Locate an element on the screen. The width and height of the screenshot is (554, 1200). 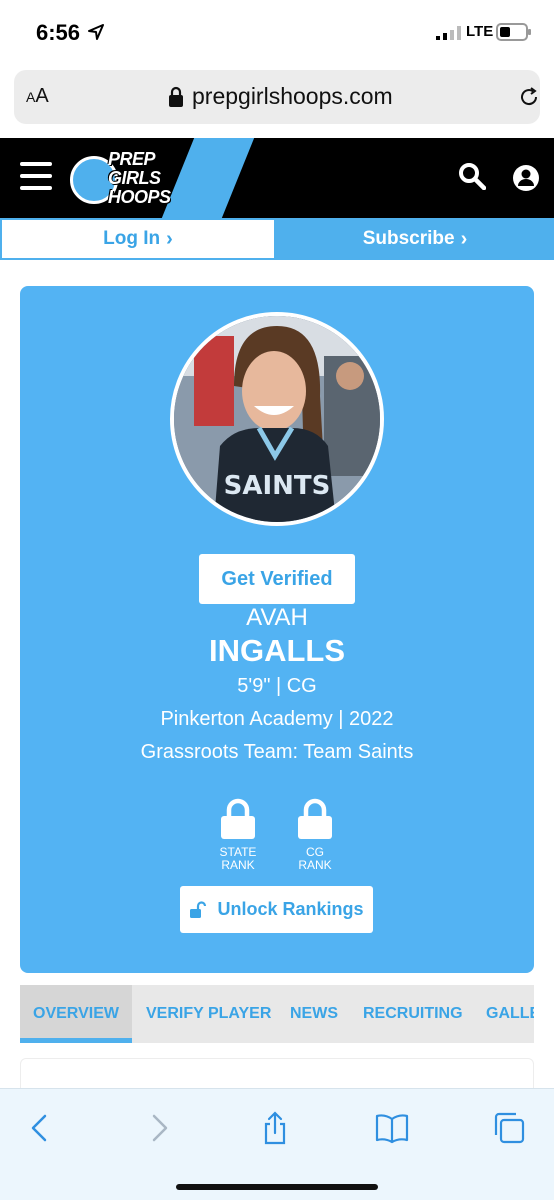
unlock-rankings-button: Unlock Rankings is located at coordinates (276, 909).